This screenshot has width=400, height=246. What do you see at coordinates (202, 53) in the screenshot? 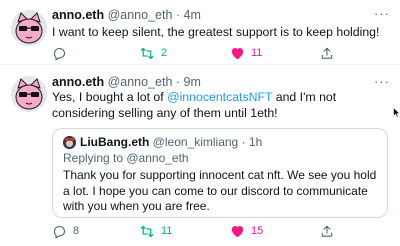
I see `tweet-actions: 2 11` at bounding box center [202, 53].